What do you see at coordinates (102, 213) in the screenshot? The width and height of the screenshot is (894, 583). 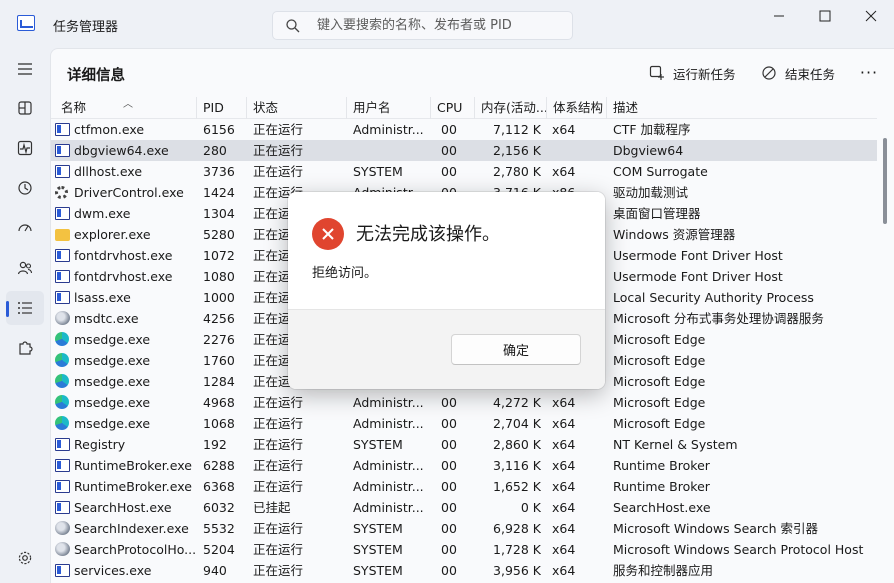 I see `process-name-label: dwm.exe` at bounding box center [102, 213].